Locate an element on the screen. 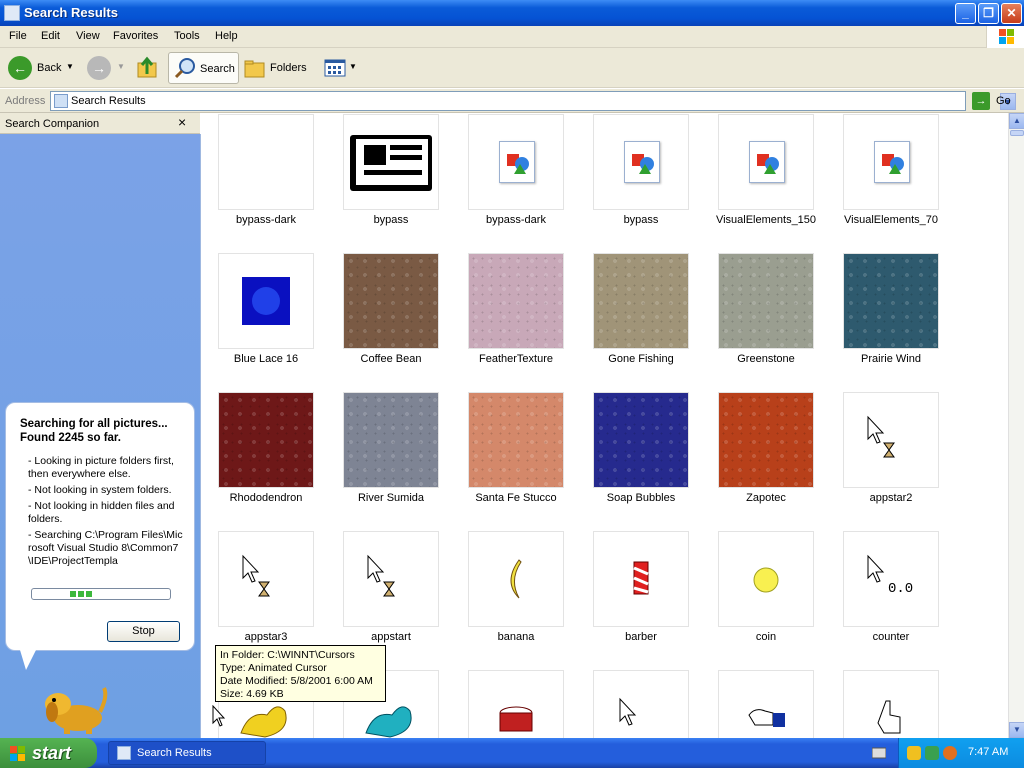 The width and height of the screenshot is (1024, 768). file-name: Coffee Bean is located at coordinates (391, 359).